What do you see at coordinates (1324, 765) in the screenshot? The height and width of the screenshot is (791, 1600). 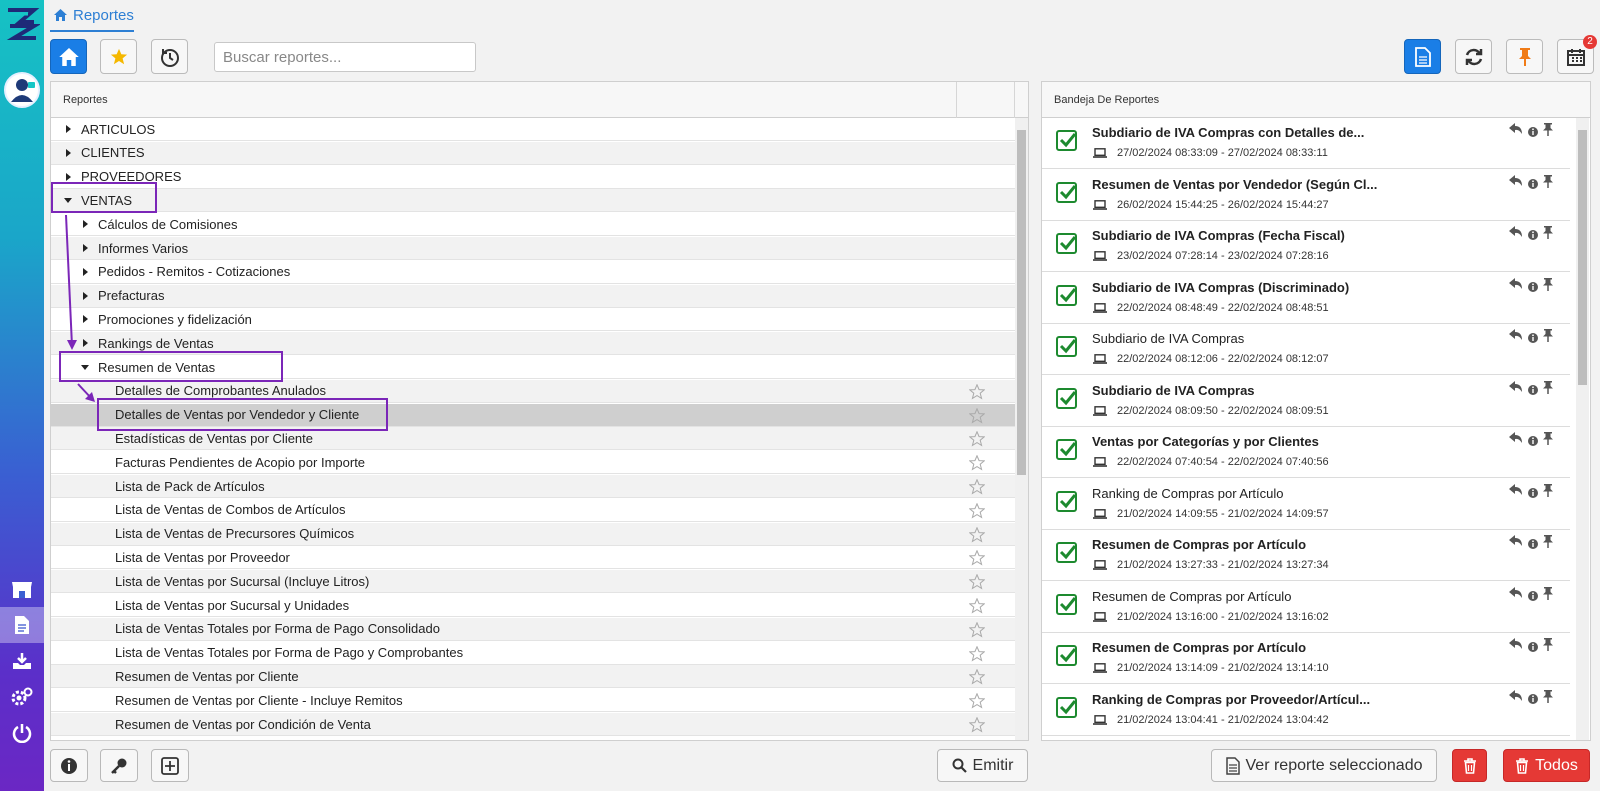 I see `view-selected-report-button: Ver reporte seleccionado` at bounding box center [1324, 765].